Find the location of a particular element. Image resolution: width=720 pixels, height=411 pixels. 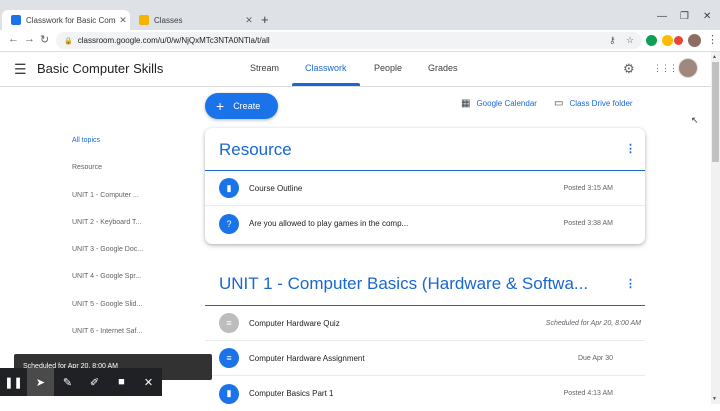

back-icon: ← is located at coordinates (13, 39).